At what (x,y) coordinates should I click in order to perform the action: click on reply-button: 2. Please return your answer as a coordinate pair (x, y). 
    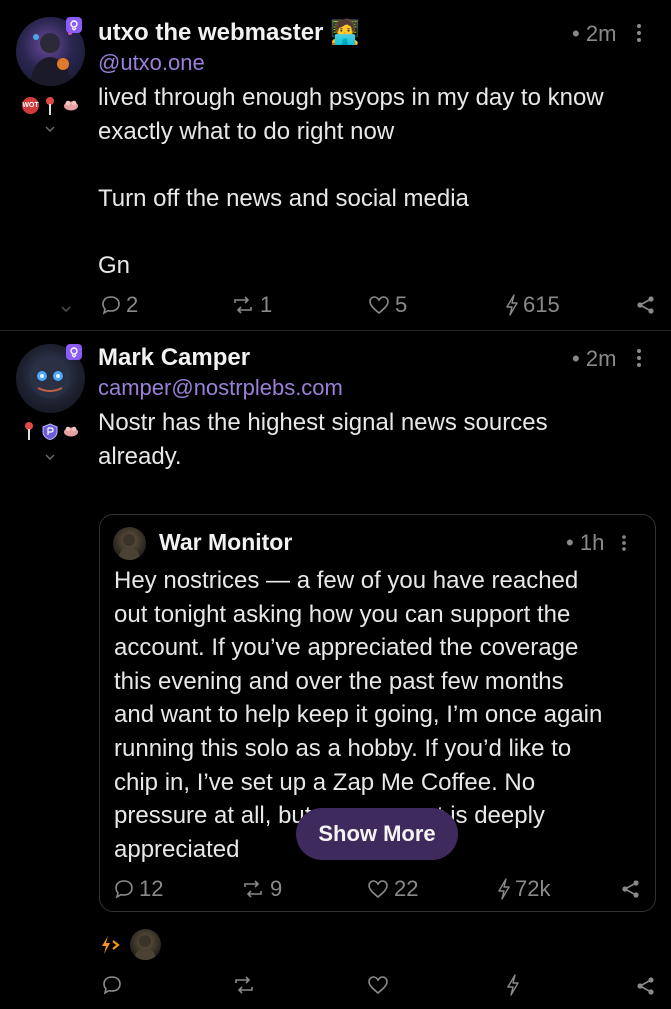
    Looking at the image, I should click on (119, 305).